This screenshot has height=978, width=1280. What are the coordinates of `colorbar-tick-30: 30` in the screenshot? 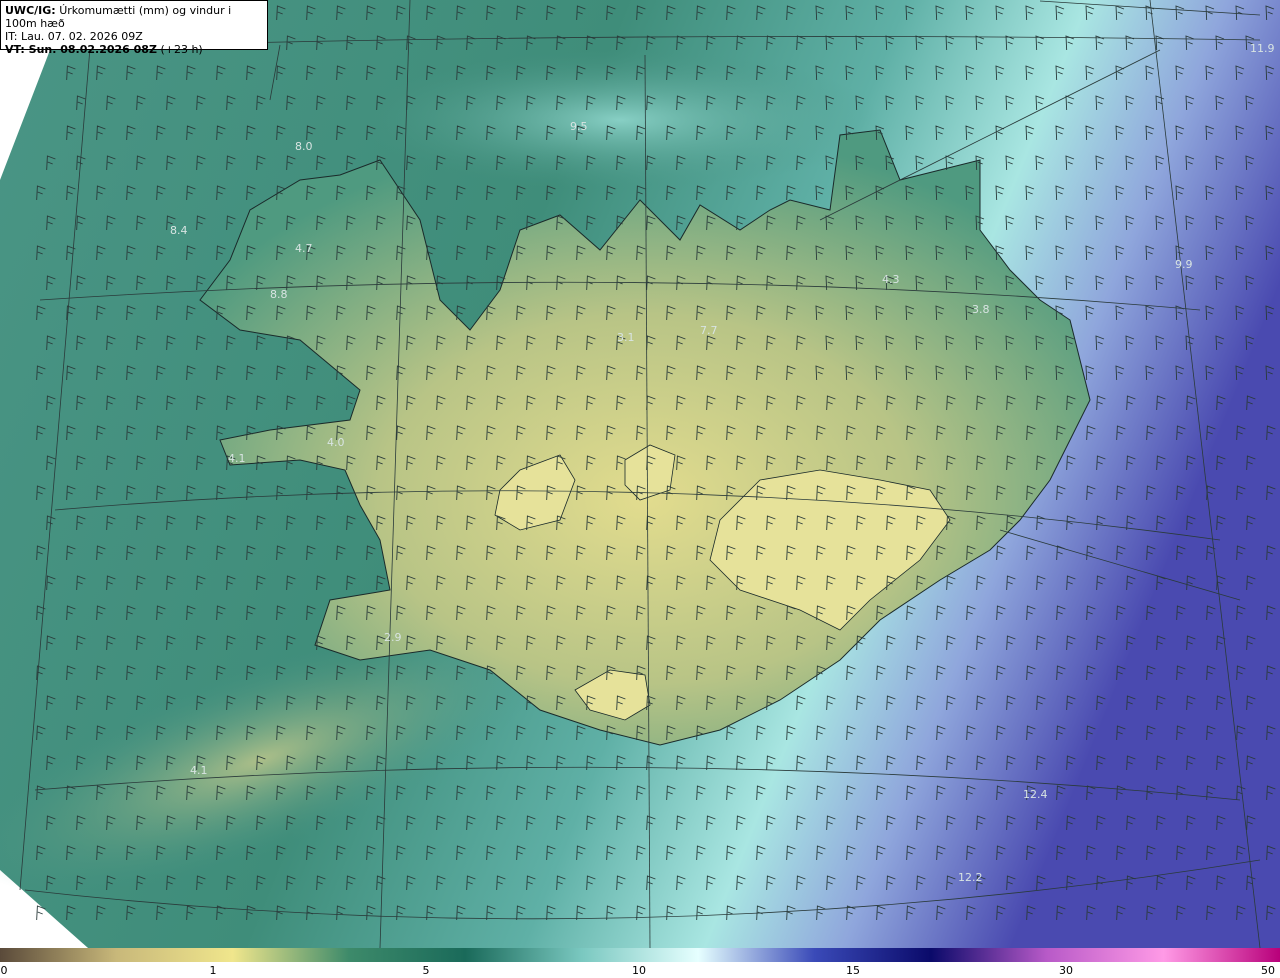 It's located at (1066, 970).